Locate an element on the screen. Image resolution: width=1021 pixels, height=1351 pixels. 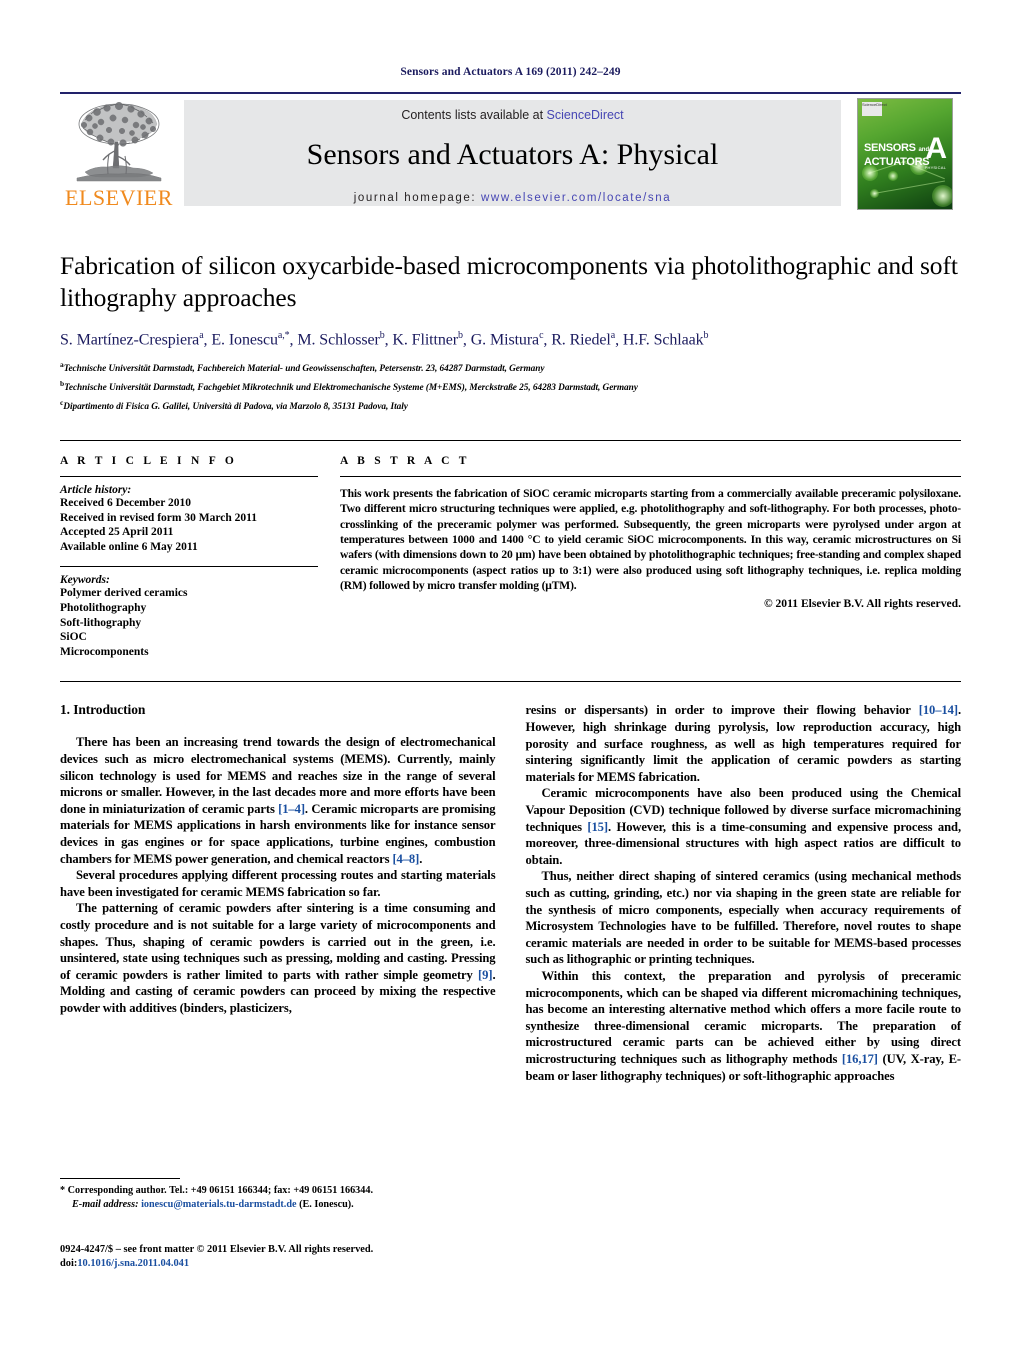
homepage-label: journal homepage: is located at coordinates (415, 198).